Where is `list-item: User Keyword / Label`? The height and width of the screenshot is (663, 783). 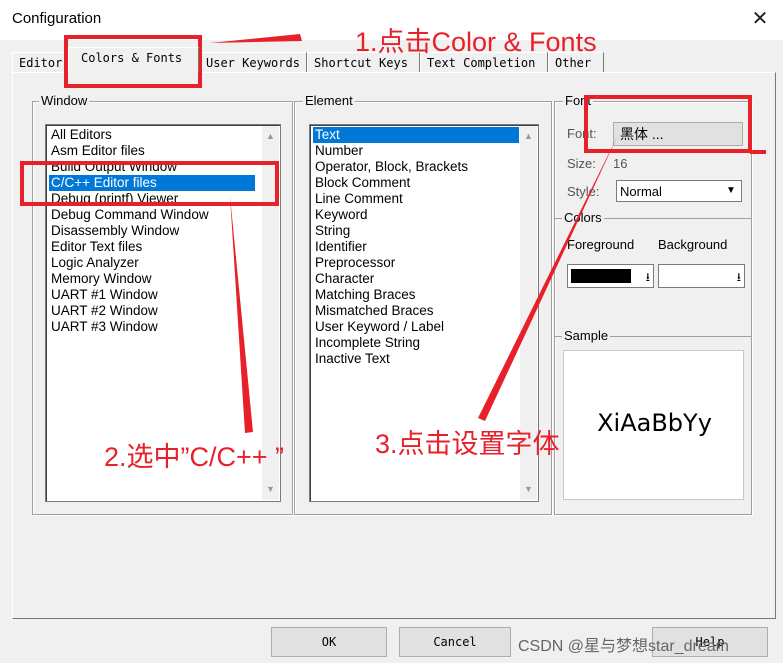 list-item: User Keyword / Label is located at coordinates (378, 327).